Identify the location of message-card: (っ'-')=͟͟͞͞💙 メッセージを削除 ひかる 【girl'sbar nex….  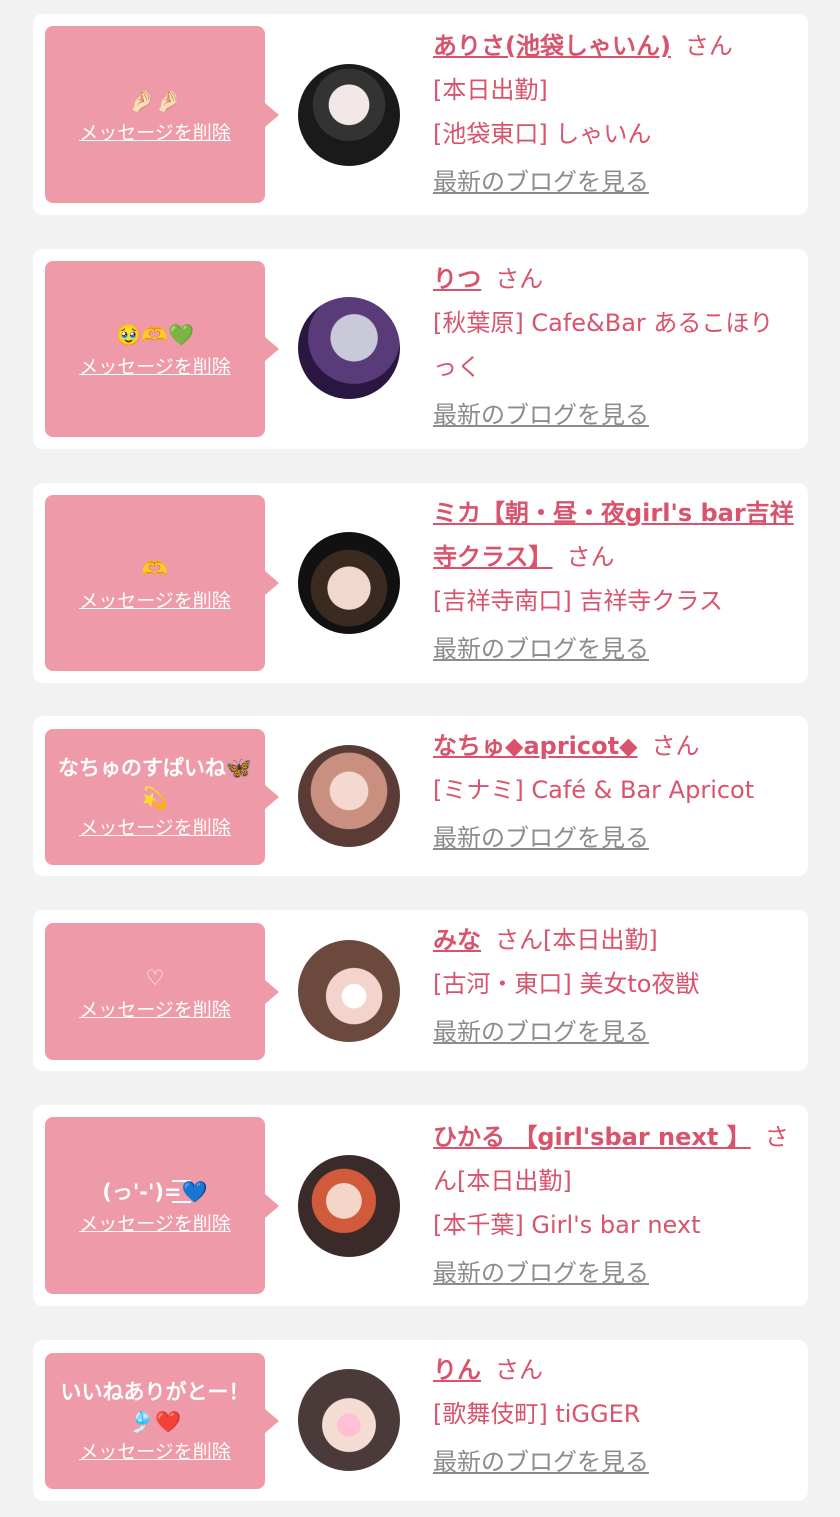
(420, 1205).